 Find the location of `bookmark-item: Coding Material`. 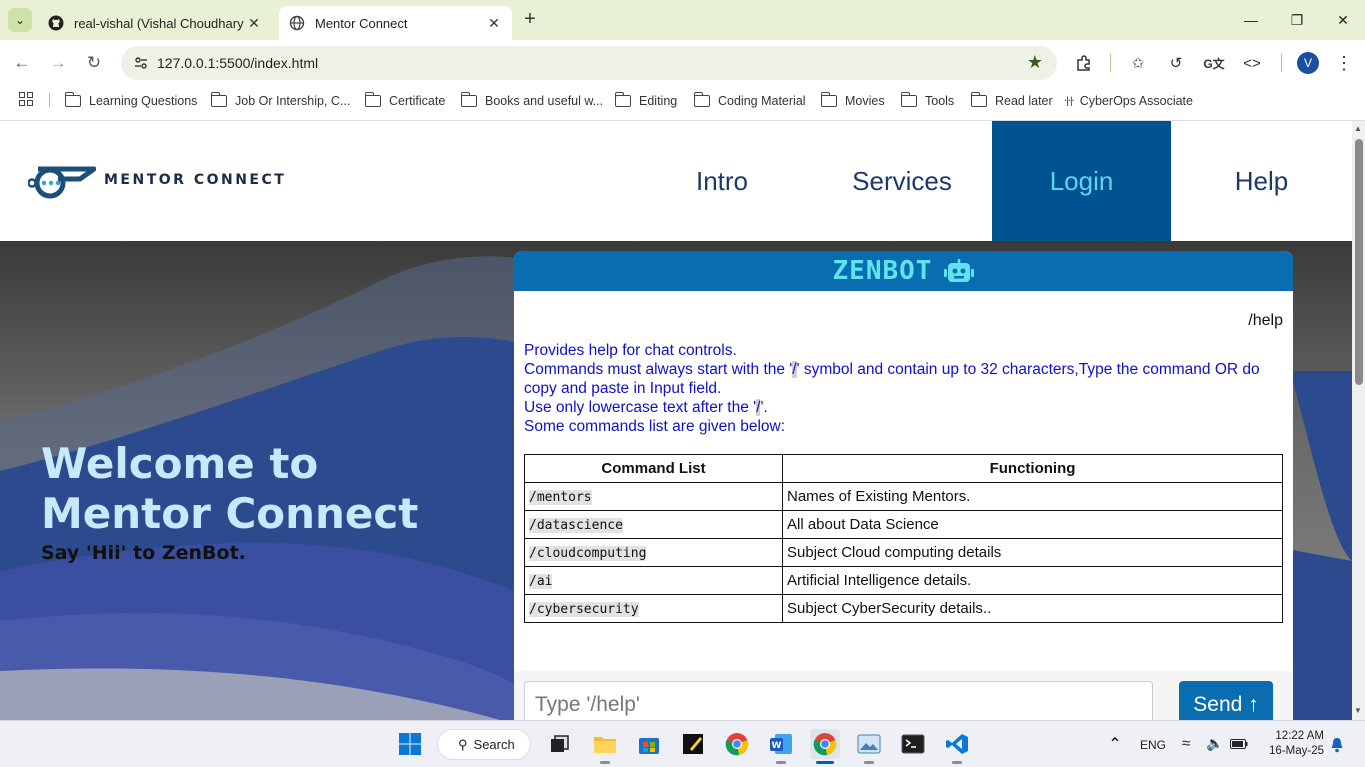

bookmark-item: Coding Material is located at coordinates (749, 101).